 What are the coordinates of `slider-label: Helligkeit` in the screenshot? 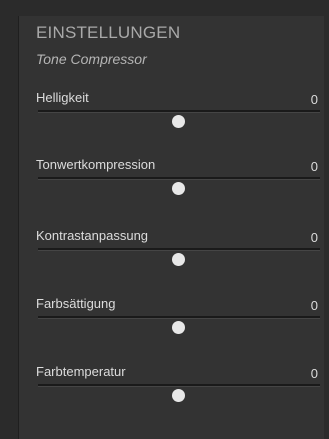 It's located at (62, 97).